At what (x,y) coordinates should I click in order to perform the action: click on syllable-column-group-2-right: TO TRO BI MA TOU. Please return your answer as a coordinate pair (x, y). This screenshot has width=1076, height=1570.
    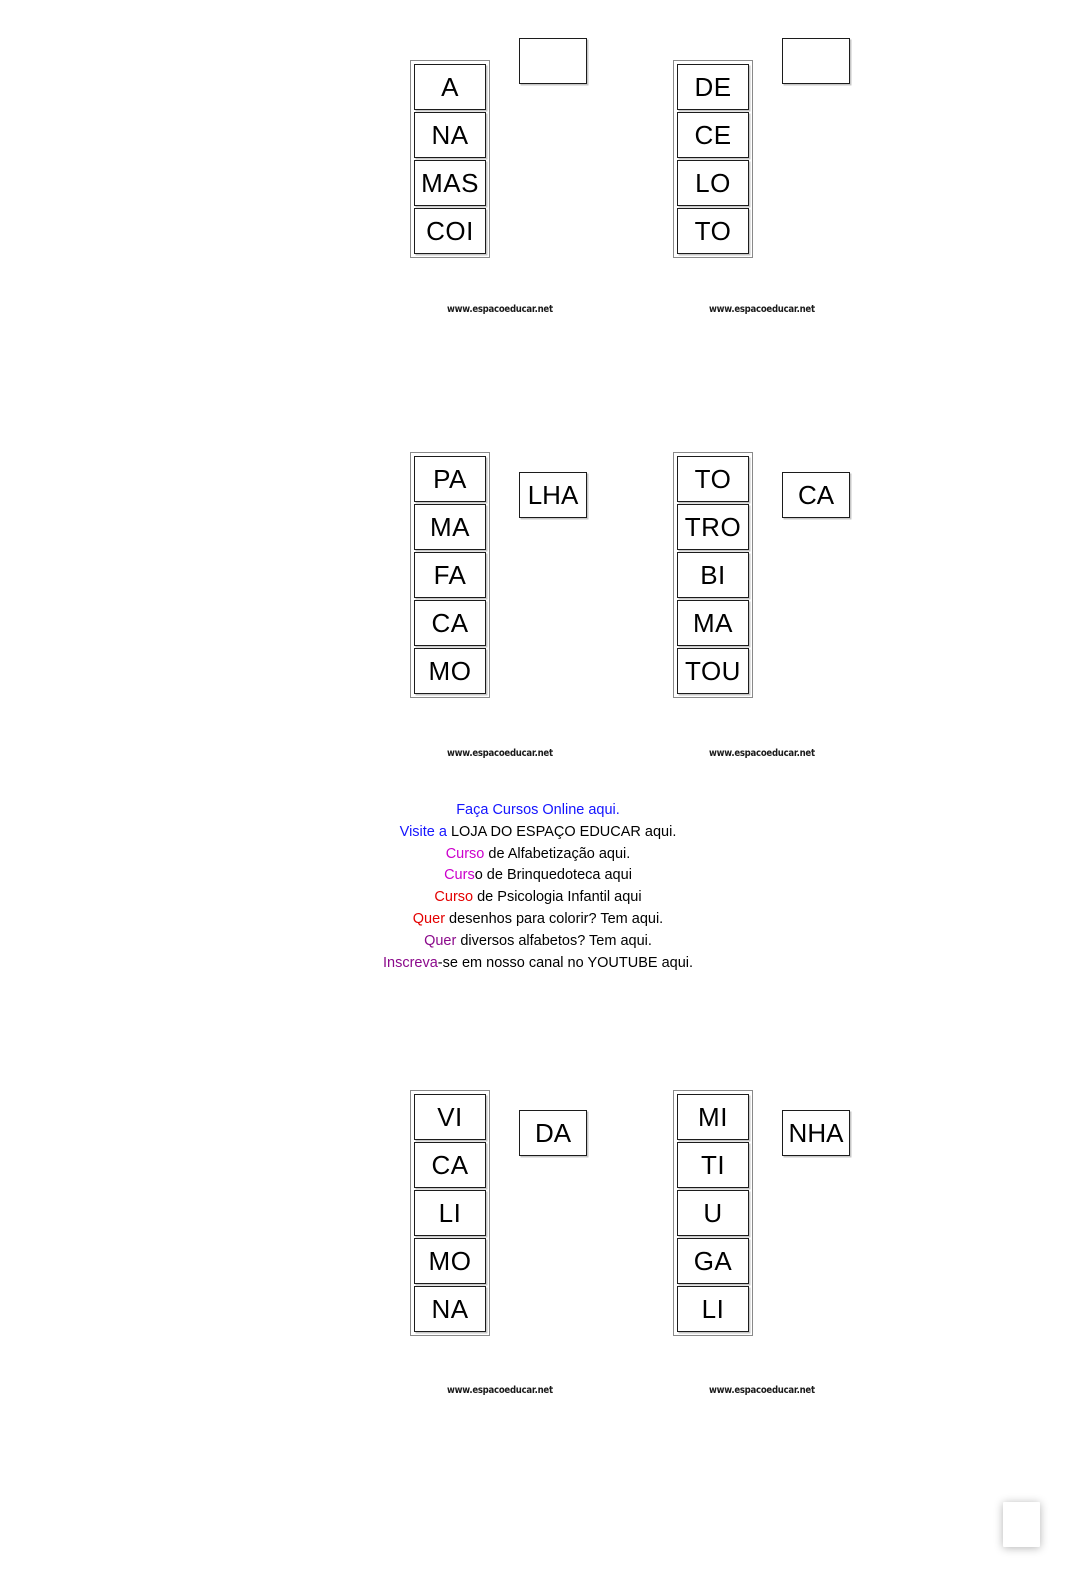
    Looking at the image, I should click on (713, 575).